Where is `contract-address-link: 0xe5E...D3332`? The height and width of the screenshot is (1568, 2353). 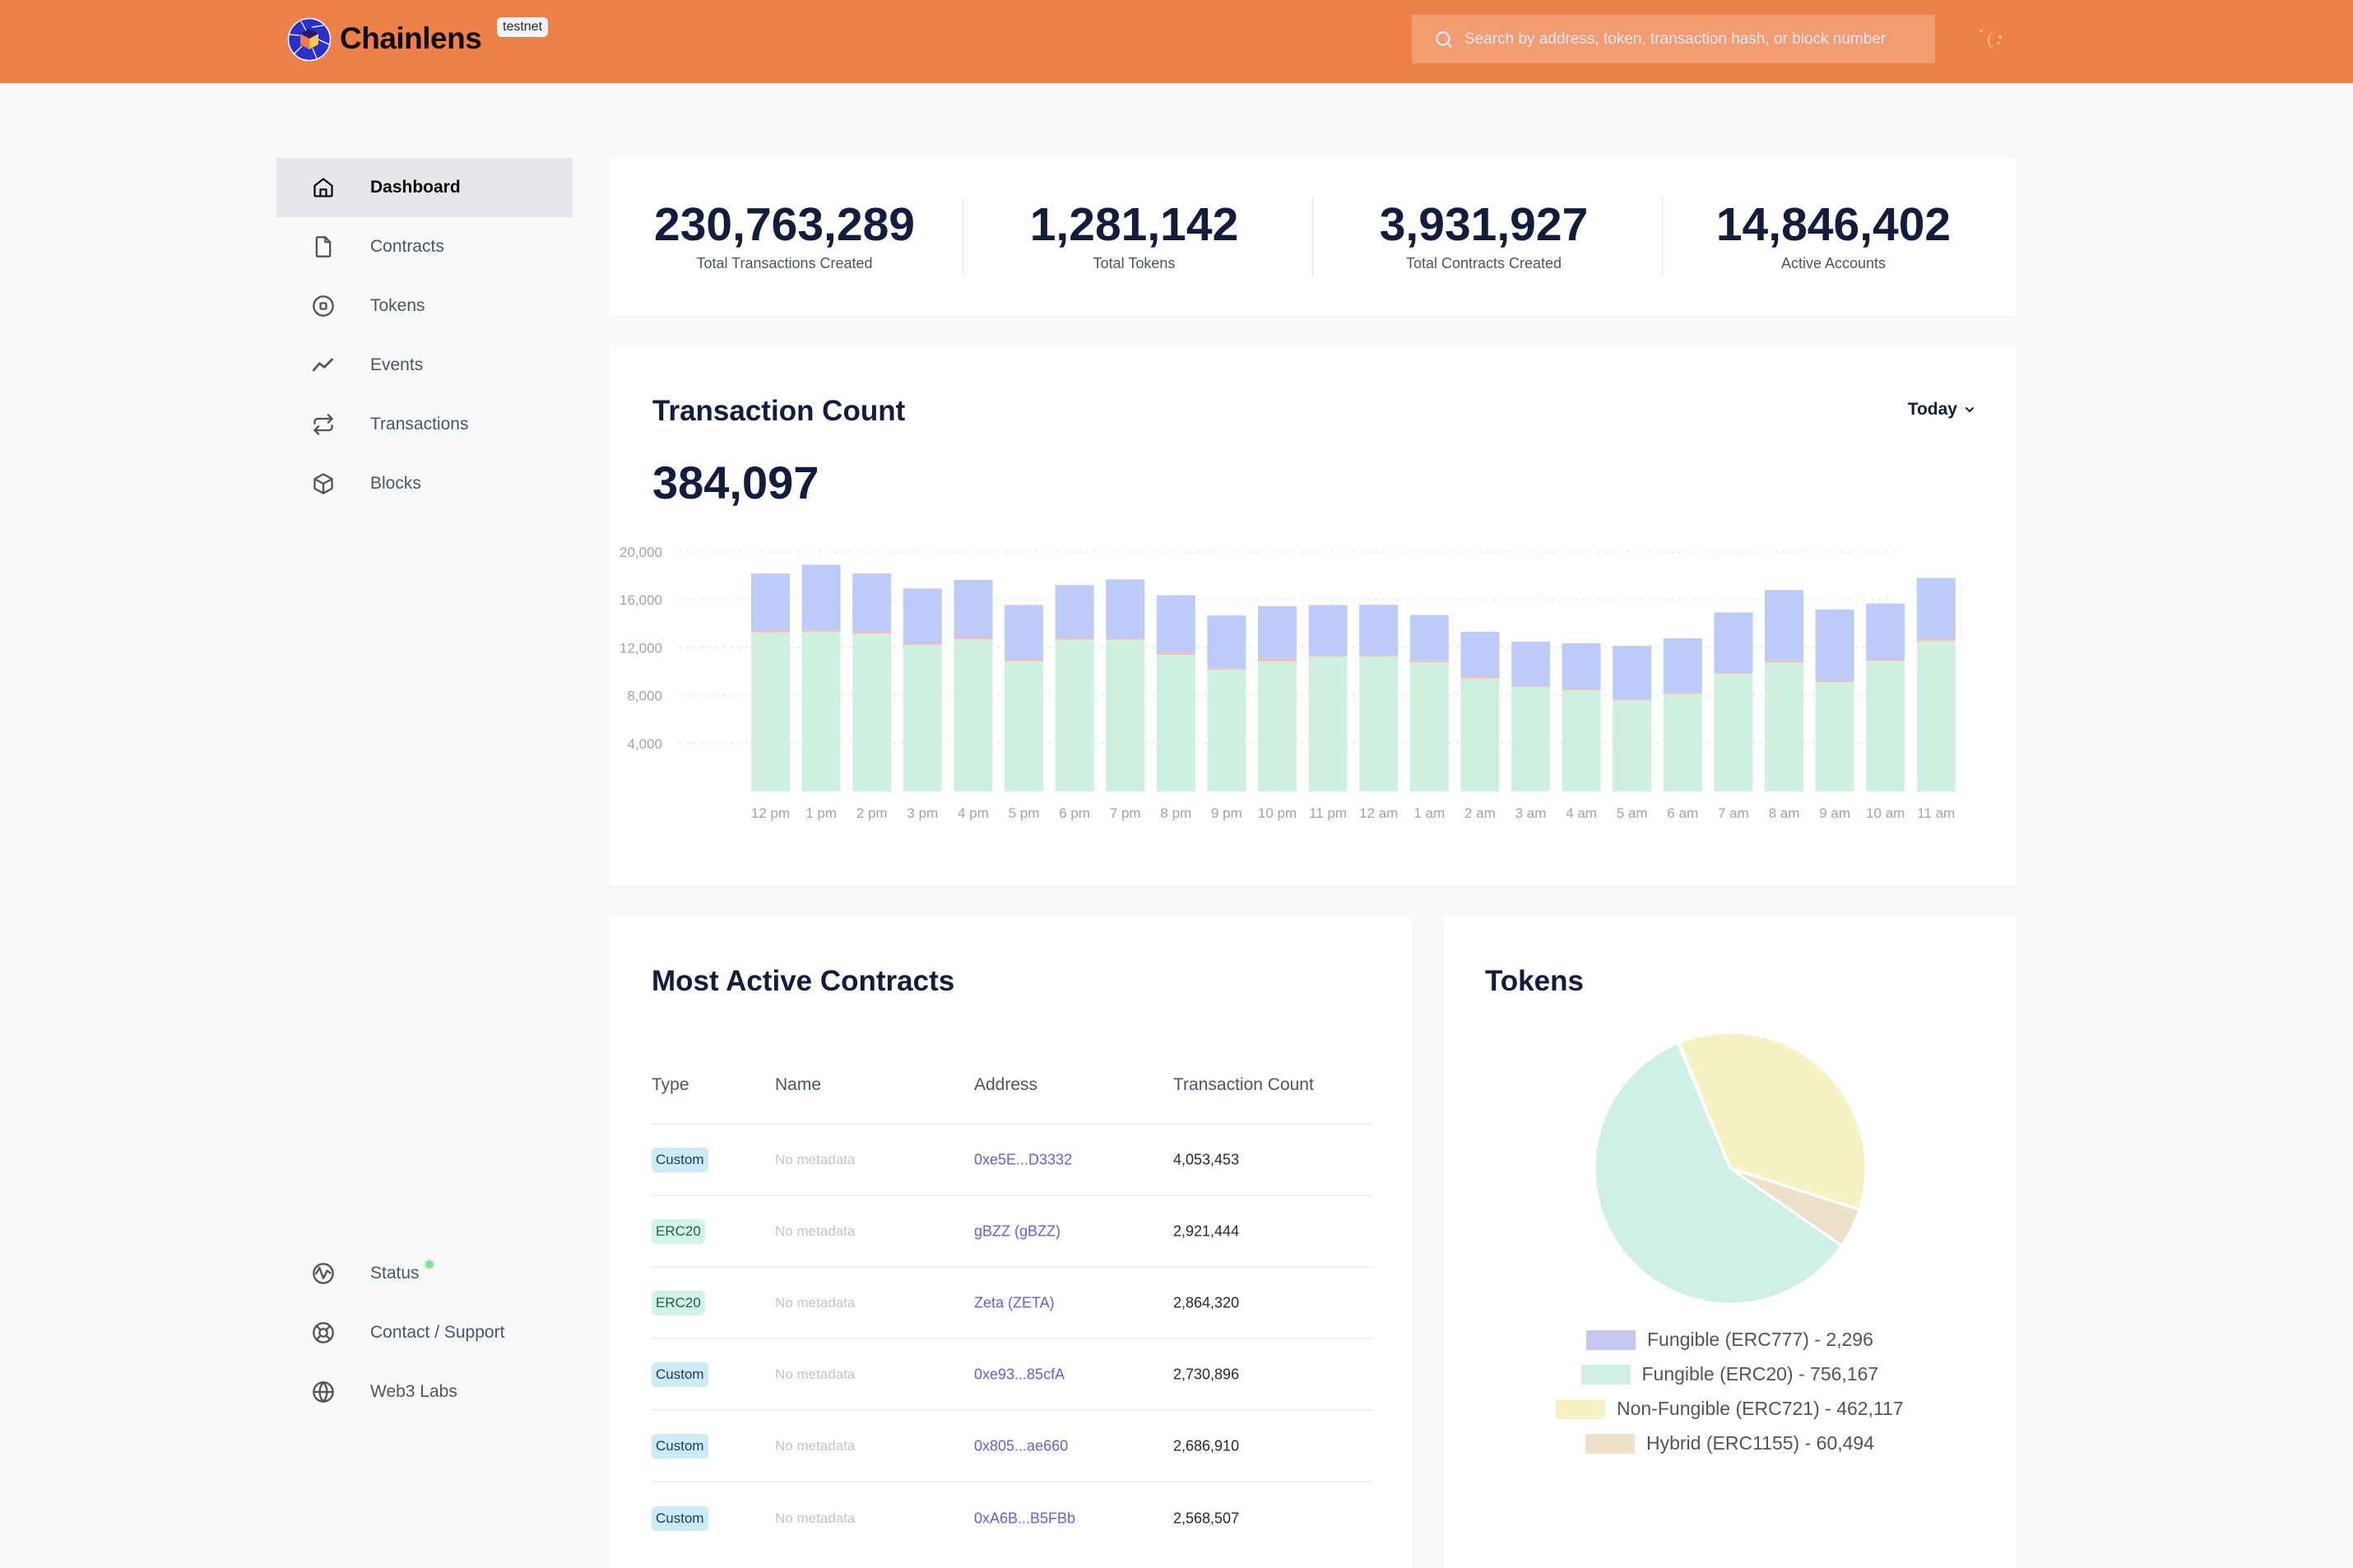 contract-address-link: 0xe5E...D3332 is located at coordinates (1023, 1159).